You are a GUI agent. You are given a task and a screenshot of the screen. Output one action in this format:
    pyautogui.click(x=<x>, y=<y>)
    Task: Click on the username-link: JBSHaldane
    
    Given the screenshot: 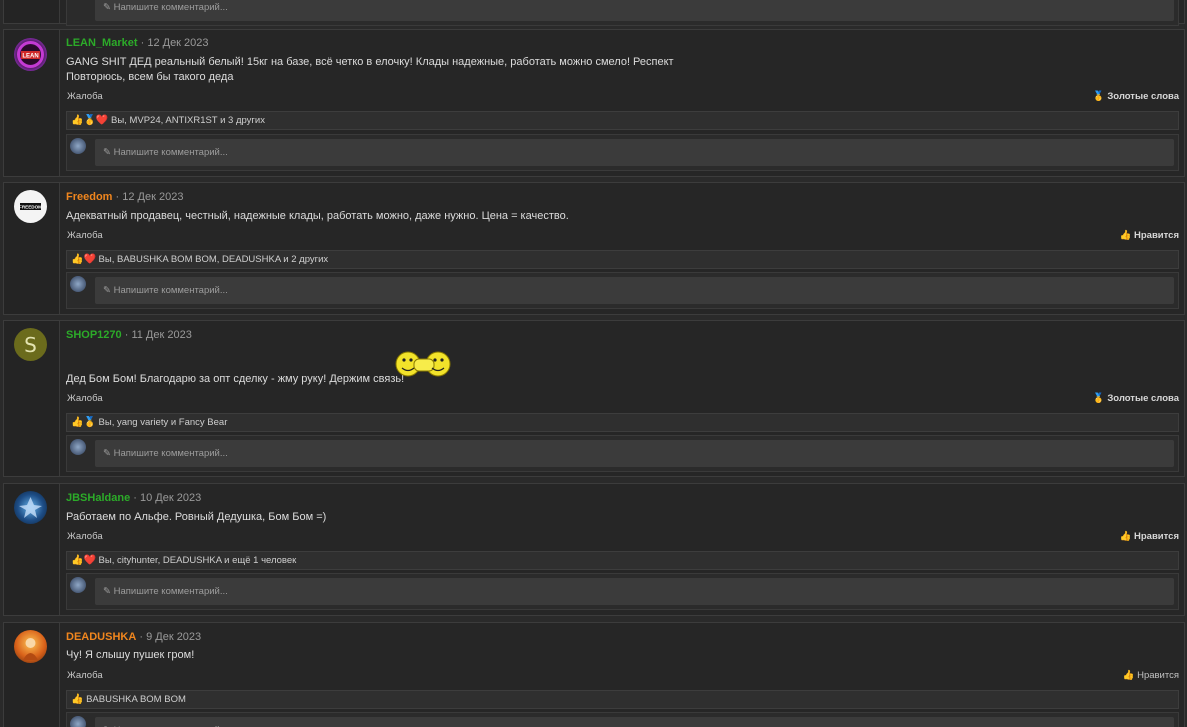 What is the action you would take?
    pyautogui.click(x=98, y=498)
    